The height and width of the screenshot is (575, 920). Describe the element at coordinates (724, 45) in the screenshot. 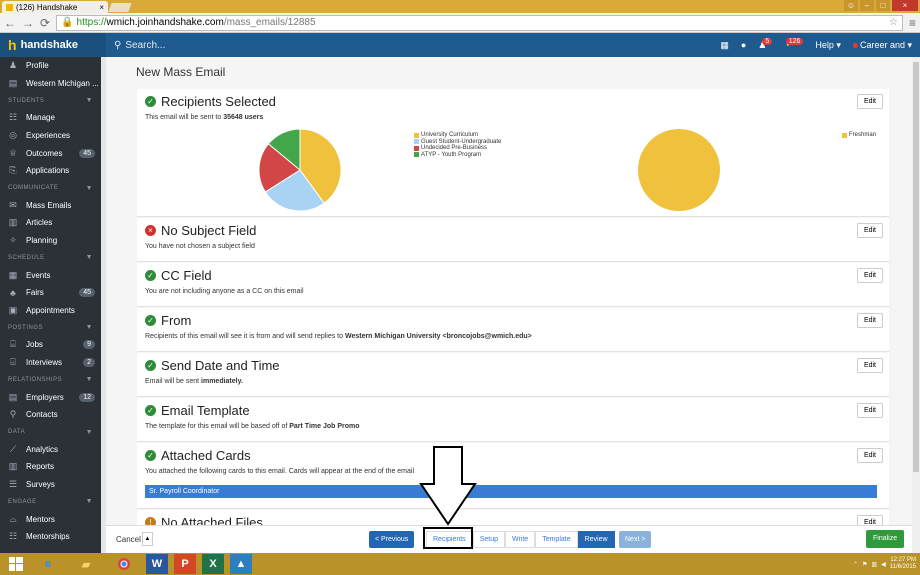

I see `calendar-icon: ▦` at that location.